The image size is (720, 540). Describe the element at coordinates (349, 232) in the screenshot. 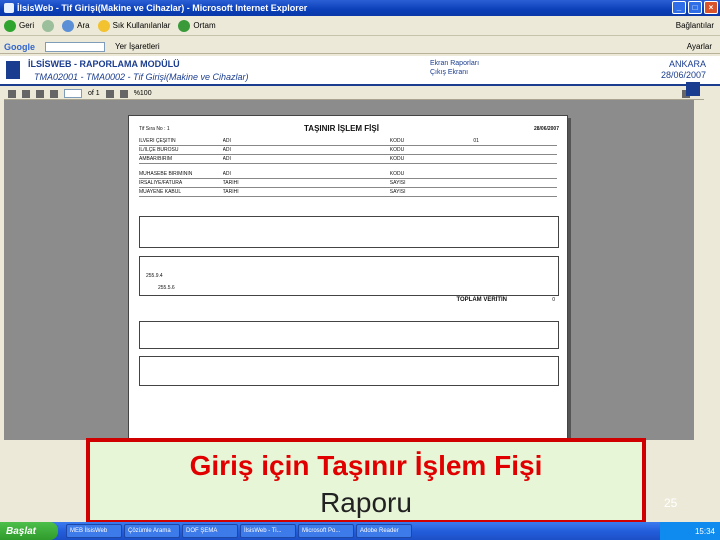

I see `info-box` at that location.